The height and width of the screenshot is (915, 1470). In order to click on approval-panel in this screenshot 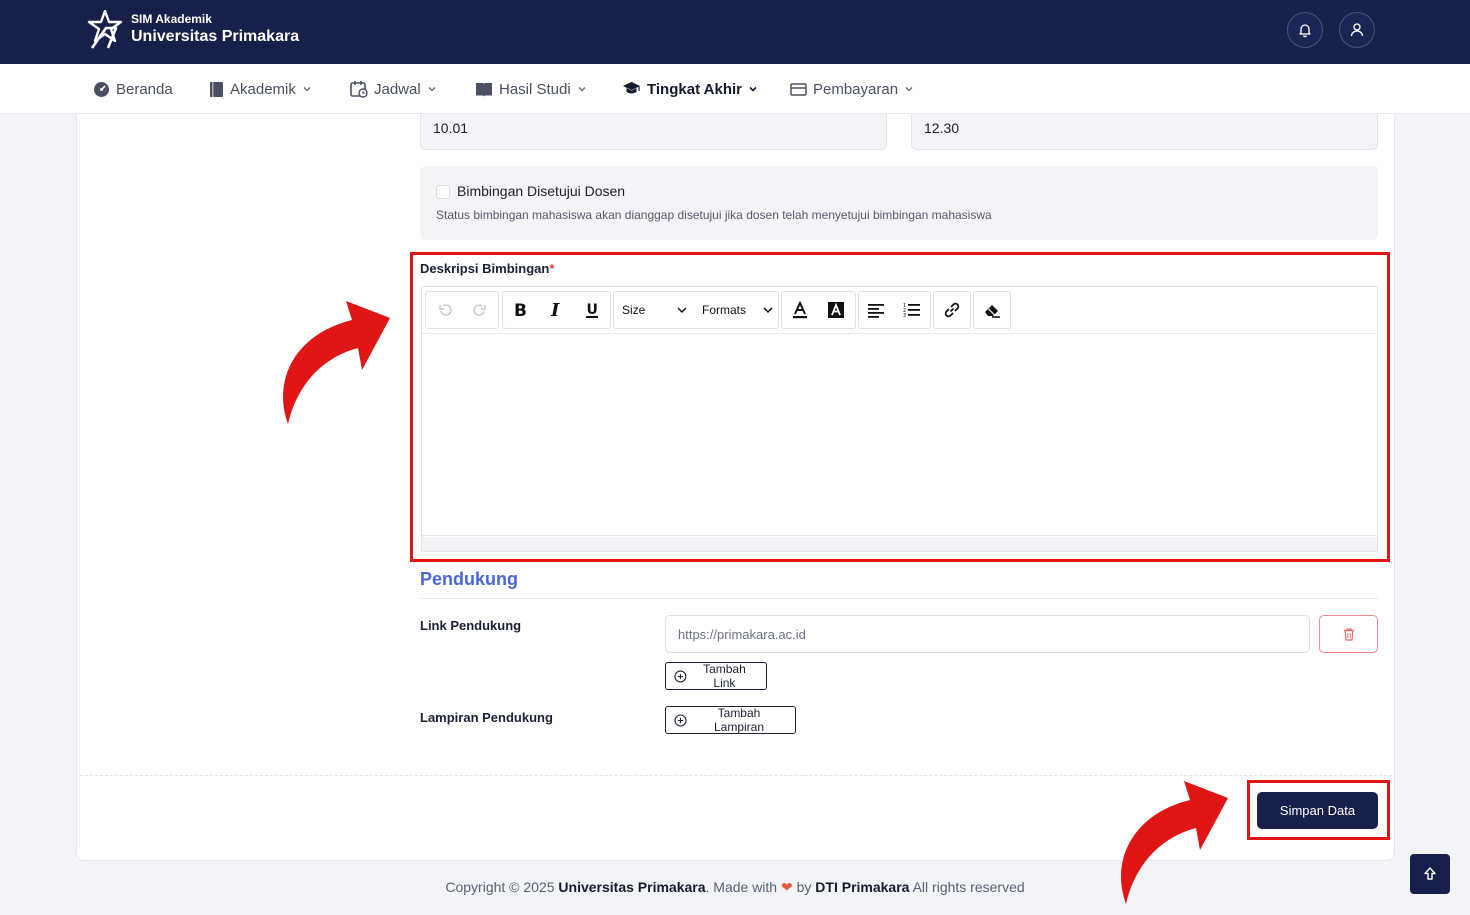, I will do `click(899, 203)`.